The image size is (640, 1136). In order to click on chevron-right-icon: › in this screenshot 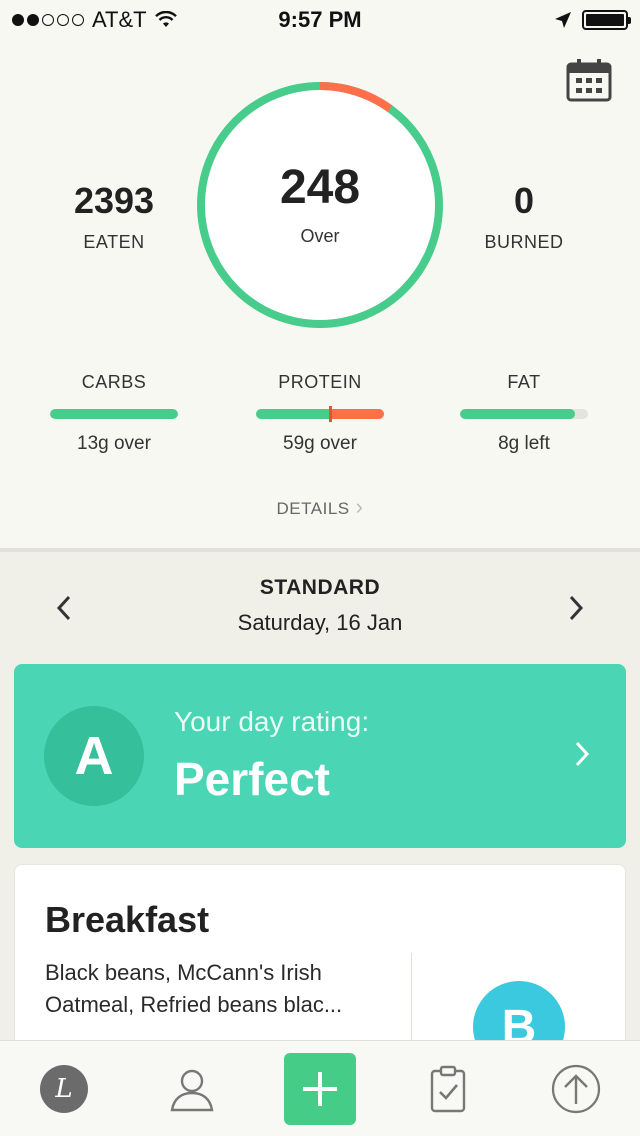, I will do `click(359, 506)`.